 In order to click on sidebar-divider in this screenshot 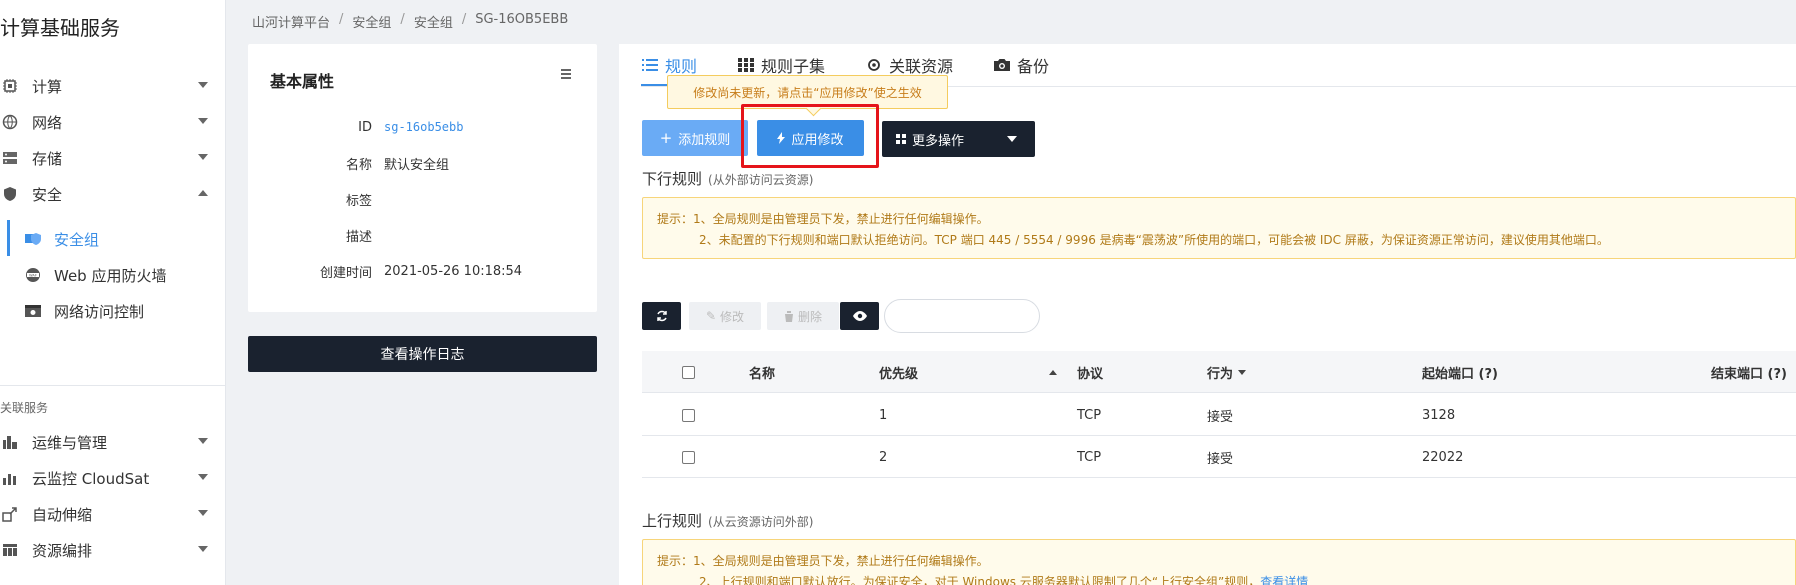, I will do `click(112, 385)`.